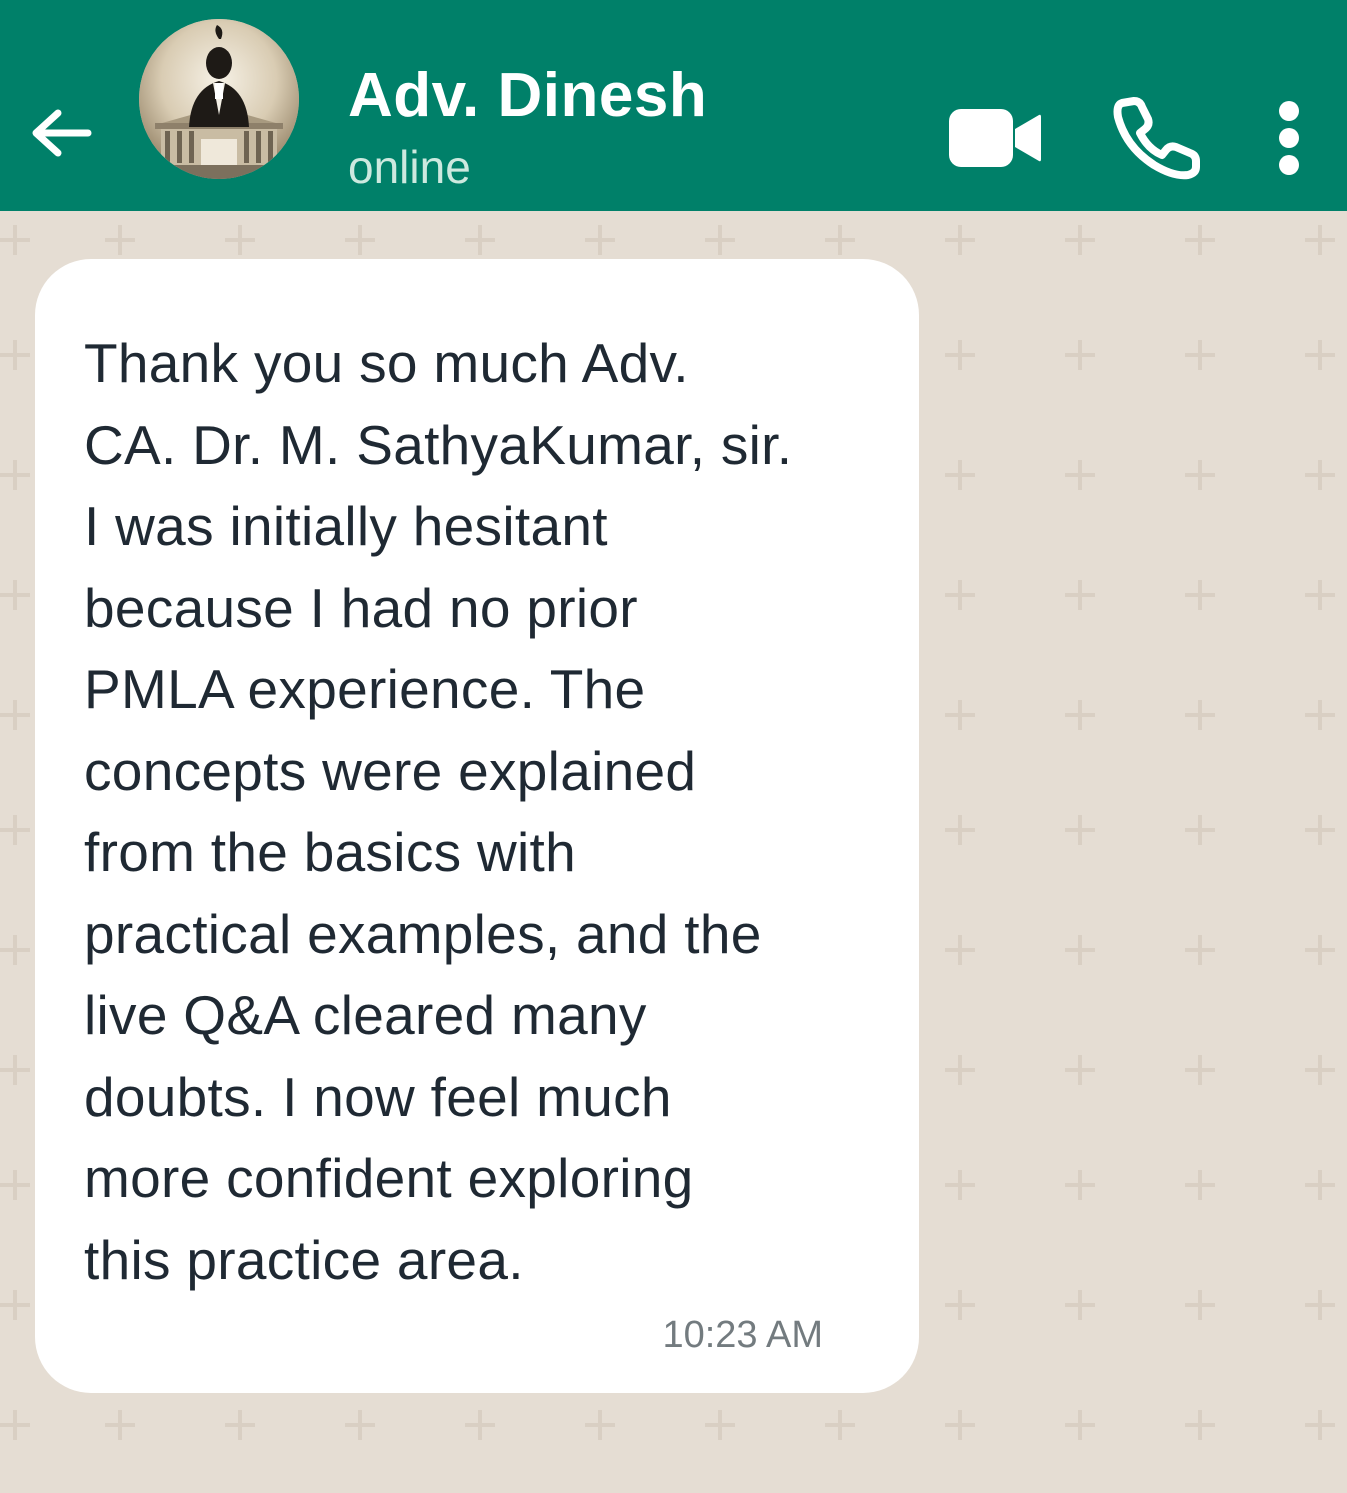 Image resolution: width=1347 pixels, height=1493 pixels. I want to click on video-call-button, so click(995, 138).